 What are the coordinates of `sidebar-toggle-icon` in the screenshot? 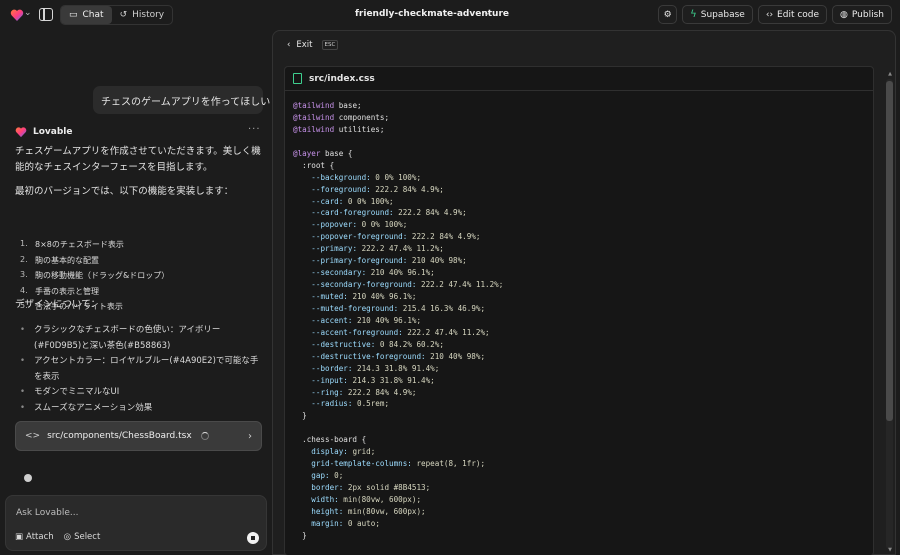 It's located at (46, 14).